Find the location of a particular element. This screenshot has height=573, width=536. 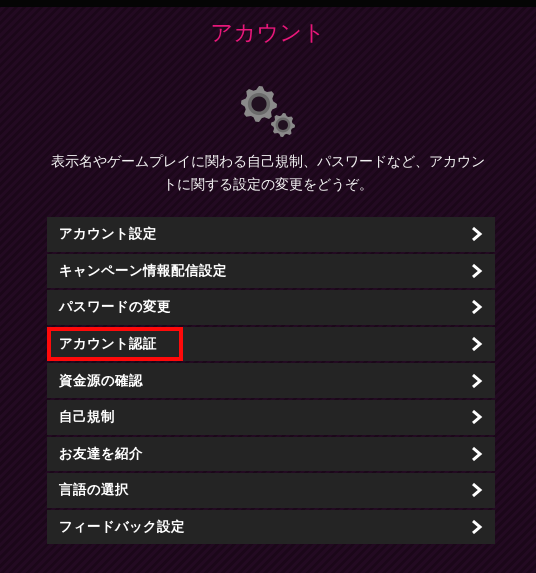

menu-item: フィードバック設定 is located at coordinates (271, 527).